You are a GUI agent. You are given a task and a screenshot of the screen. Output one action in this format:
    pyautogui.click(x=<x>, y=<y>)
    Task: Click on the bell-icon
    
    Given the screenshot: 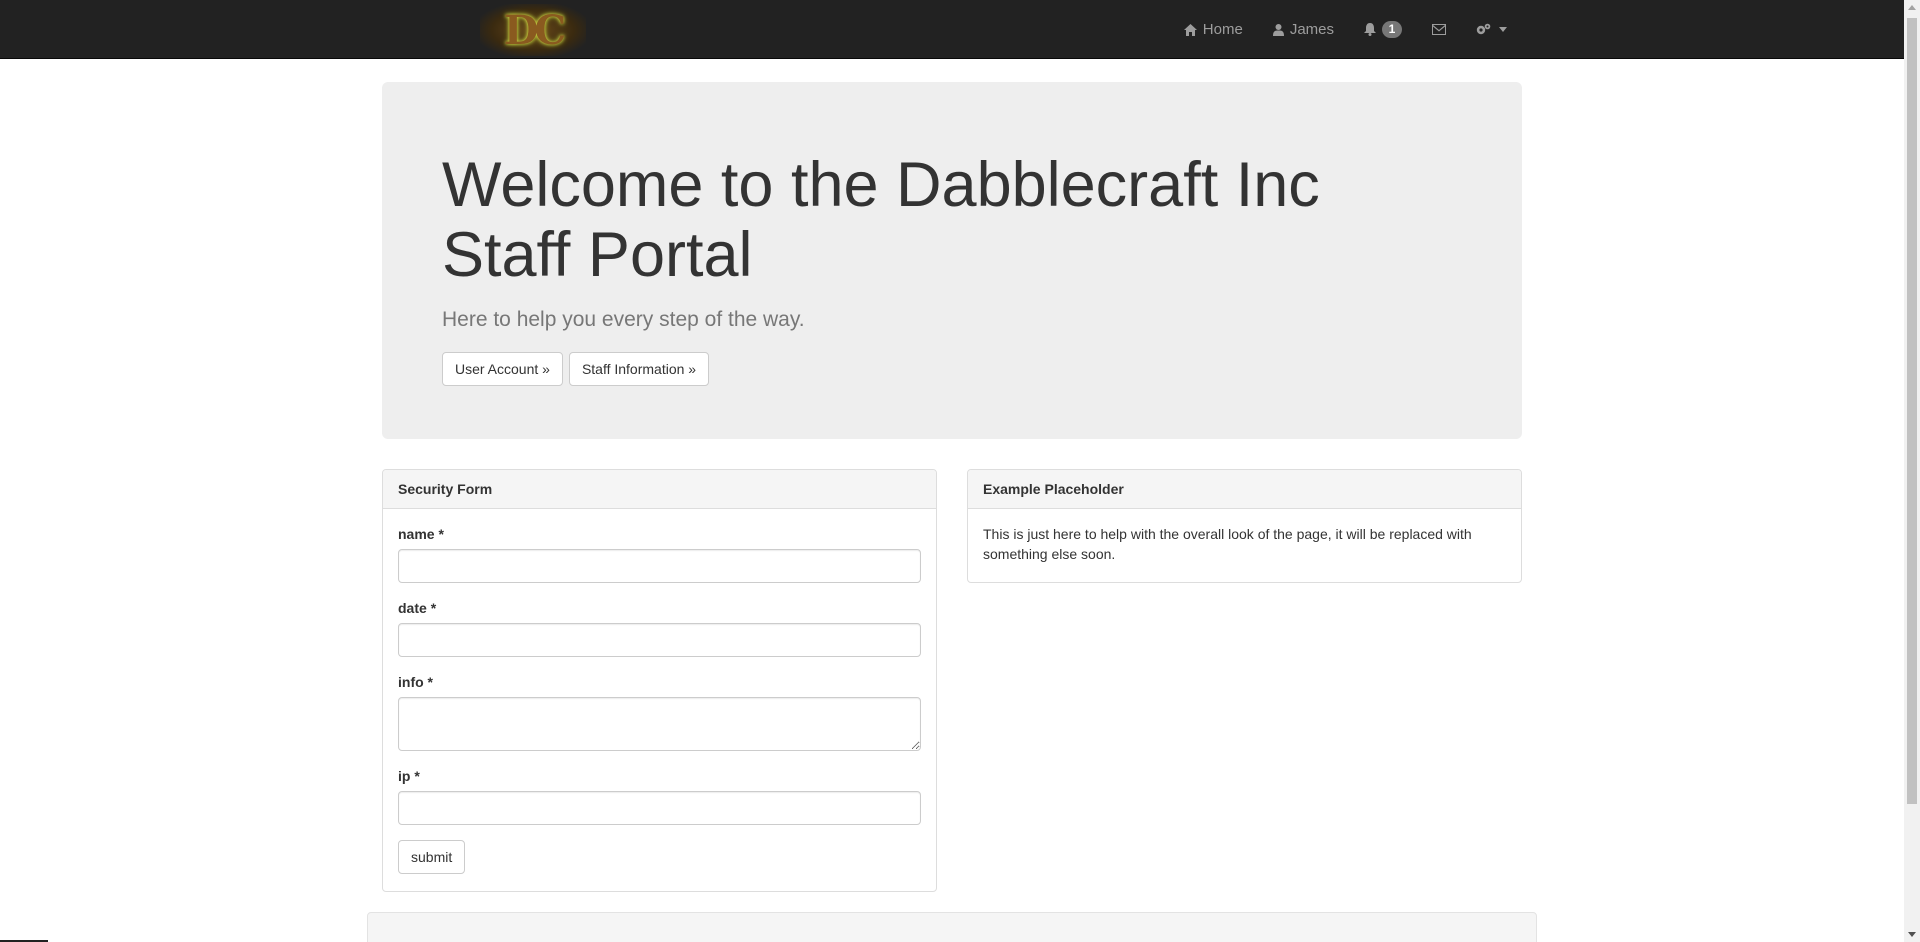 What is the action you would take?
    pyautogui.click(x=1370, y=29)
    